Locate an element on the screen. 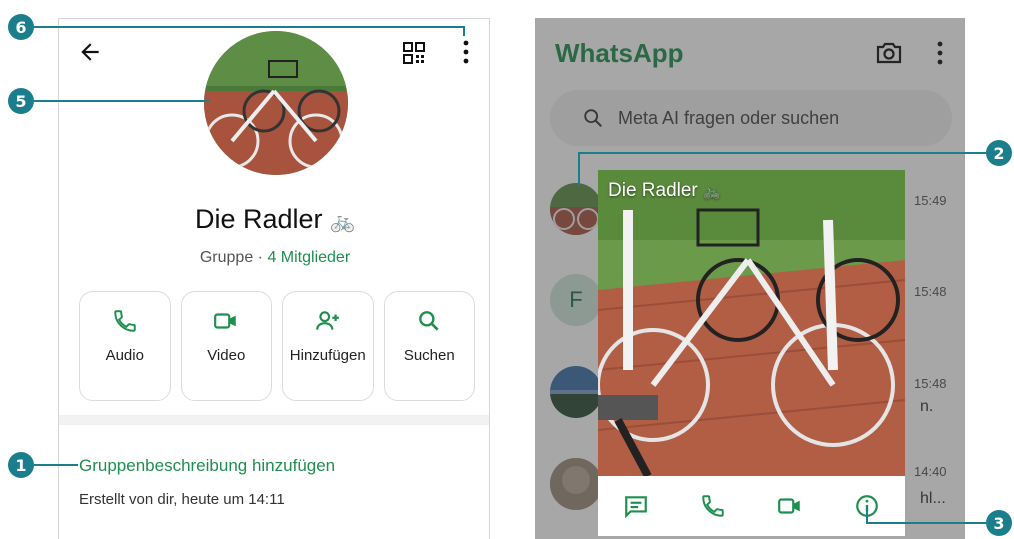 The height and width of the screenshot is (539, 1014). popup-action-bar is located at coordinates (751, 506).